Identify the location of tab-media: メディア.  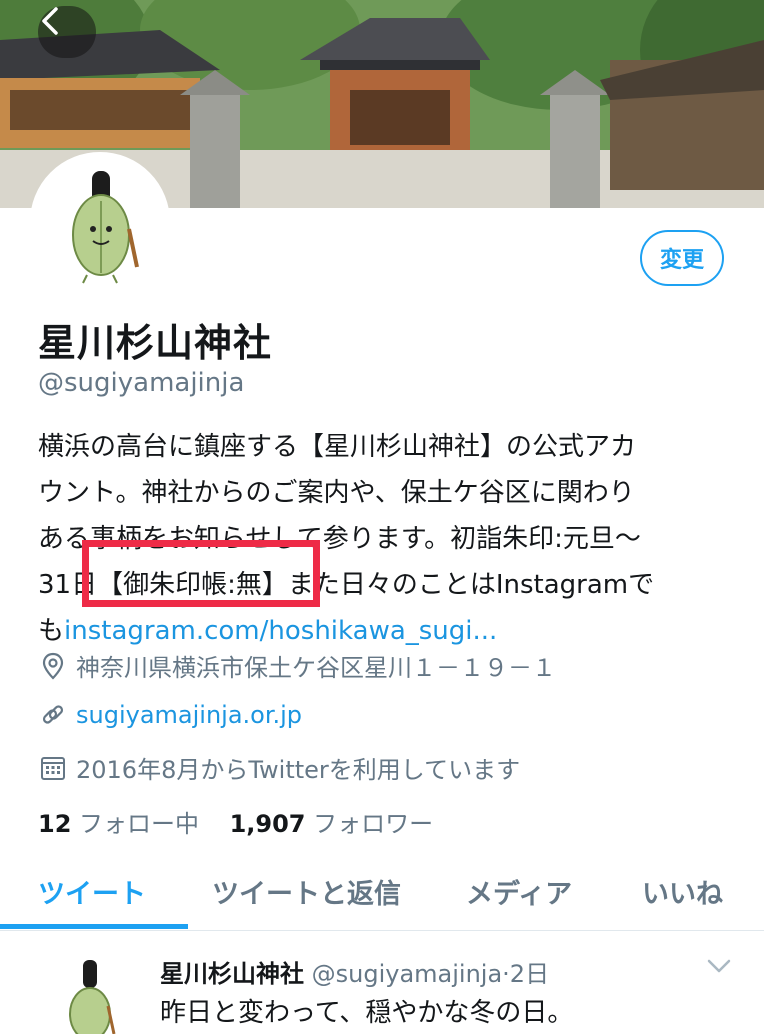
(519, 891).